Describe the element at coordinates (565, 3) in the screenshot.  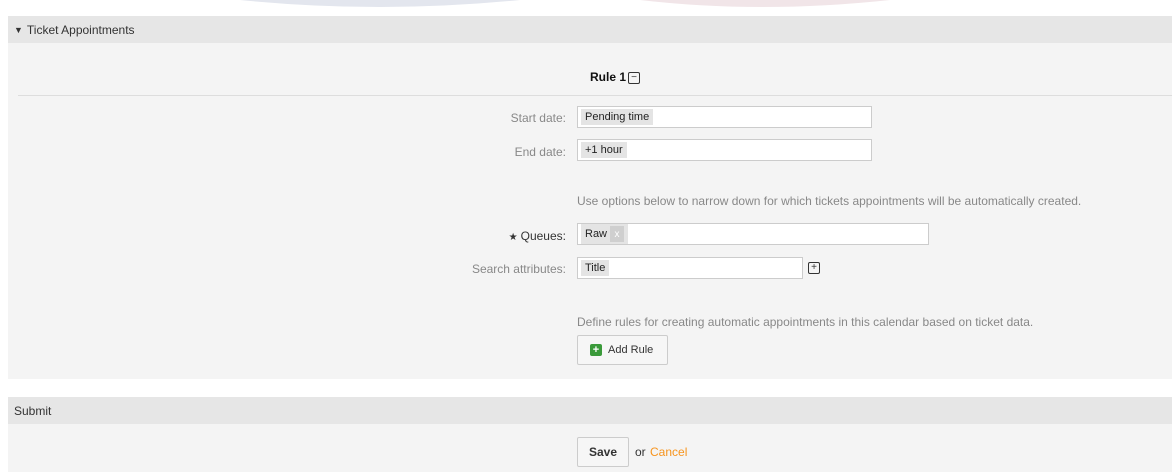
I see `top-decoration` at that location.